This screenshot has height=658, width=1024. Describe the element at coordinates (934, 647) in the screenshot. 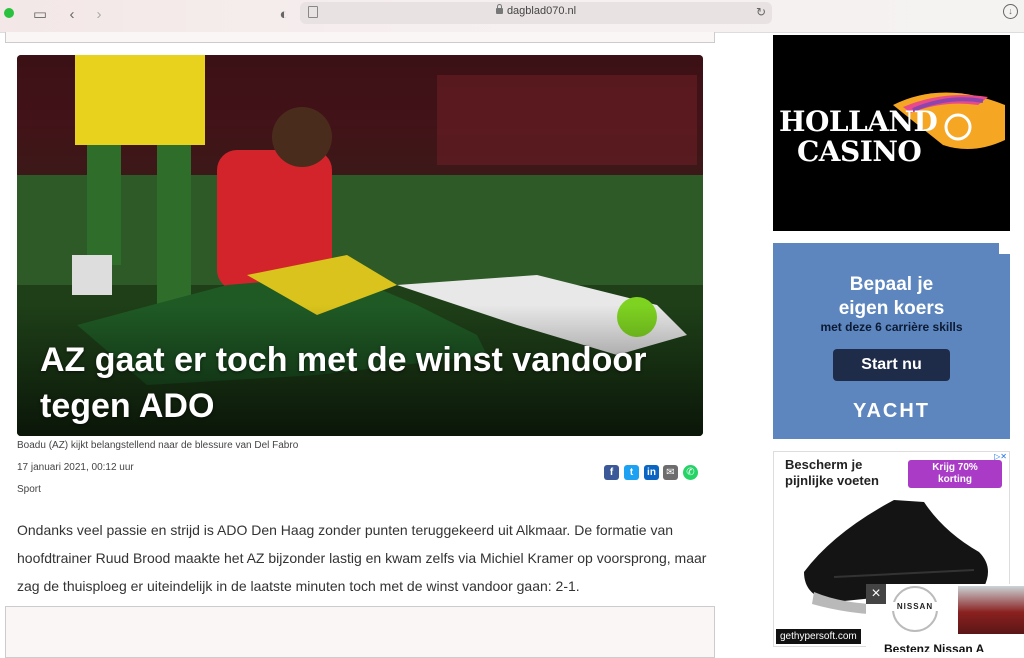

I see `nissan-headline: Bestenz Nissan A` at that location.